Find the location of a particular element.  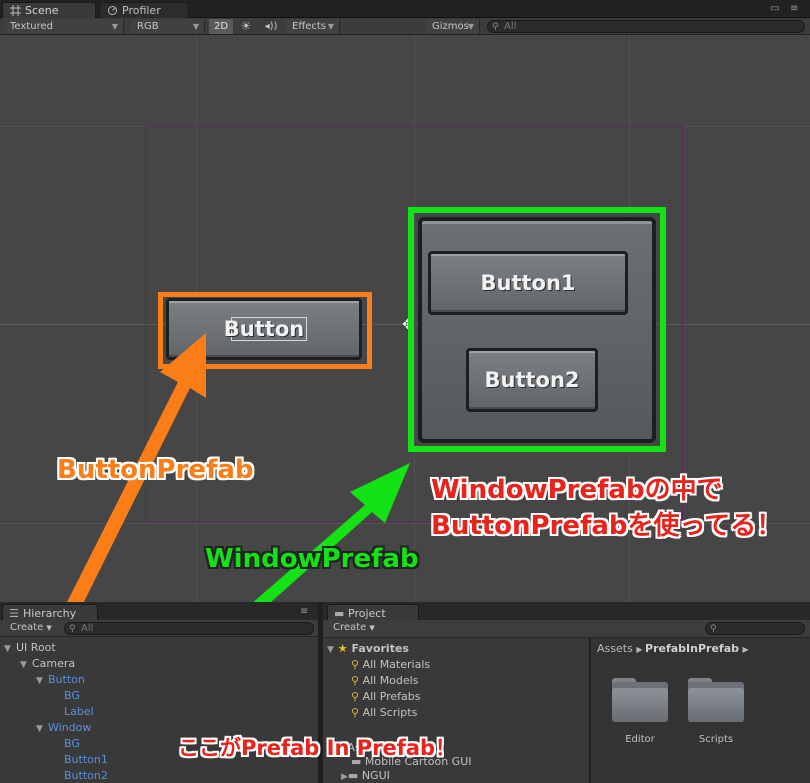

favorite-all-materials: ⚲ All Materials is located at coordinates (390, 664).